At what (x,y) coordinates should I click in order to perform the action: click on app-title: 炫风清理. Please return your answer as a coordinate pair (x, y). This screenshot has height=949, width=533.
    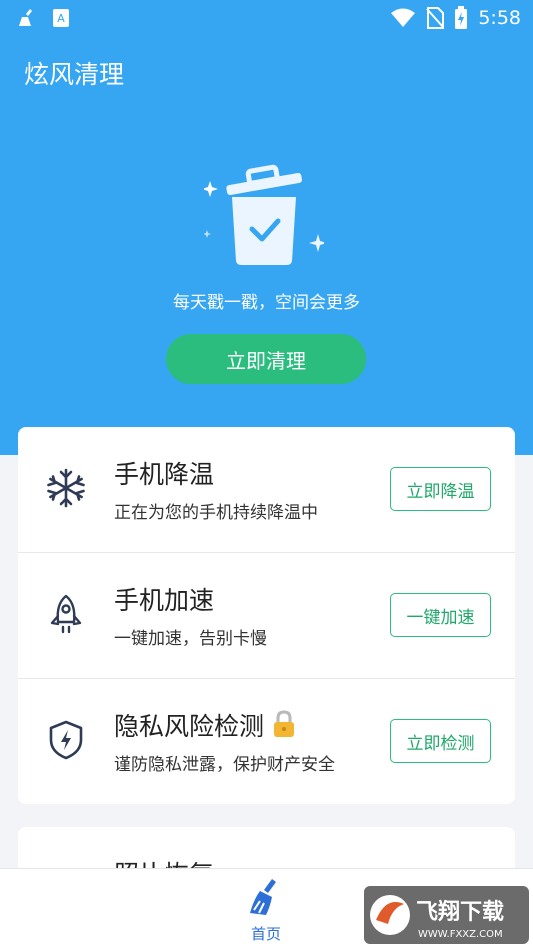
    Looking at the image, I should click on (74, 74).